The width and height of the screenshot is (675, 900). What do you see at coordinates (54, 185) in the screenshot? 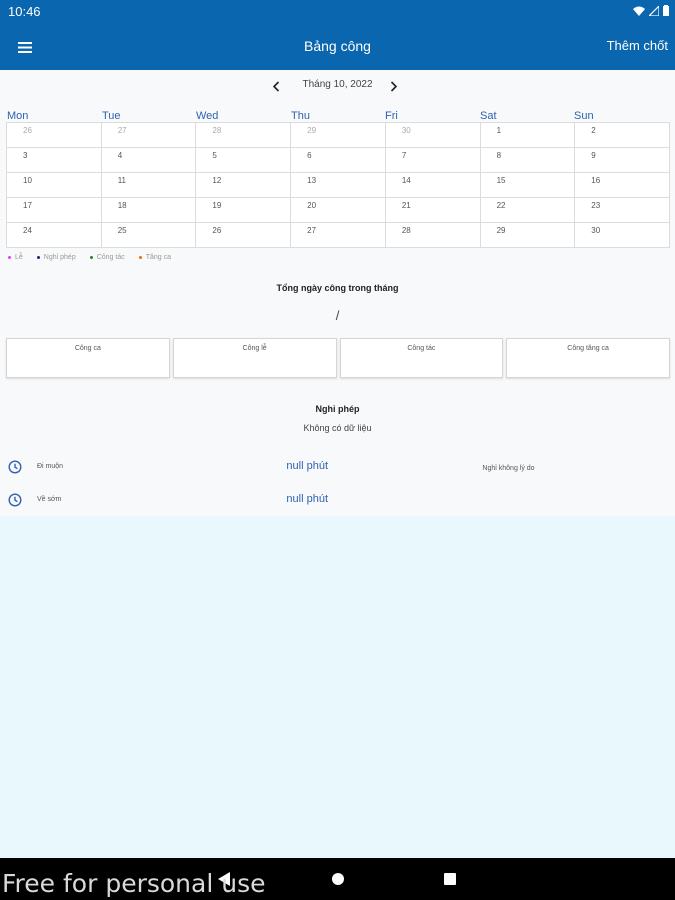
I see `calendar-day: 10` at bounding box center [54, 185].